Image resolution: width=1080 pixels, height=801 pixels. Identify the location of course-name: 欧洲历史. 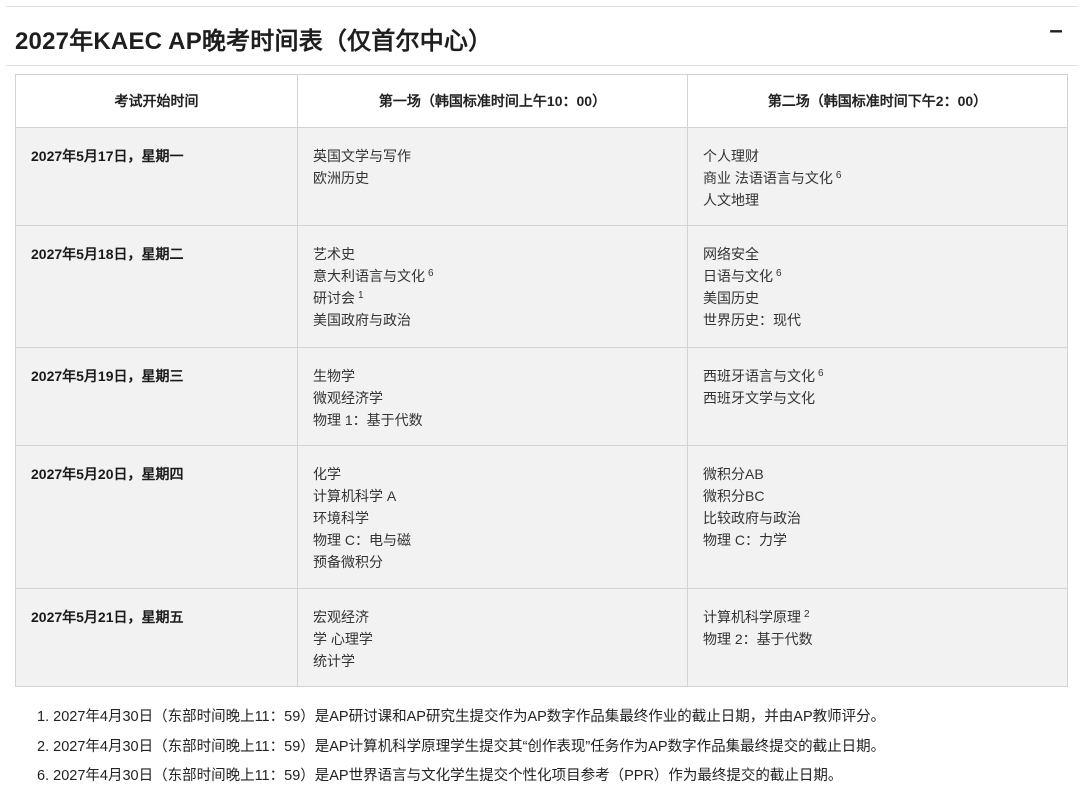
(341, 178).